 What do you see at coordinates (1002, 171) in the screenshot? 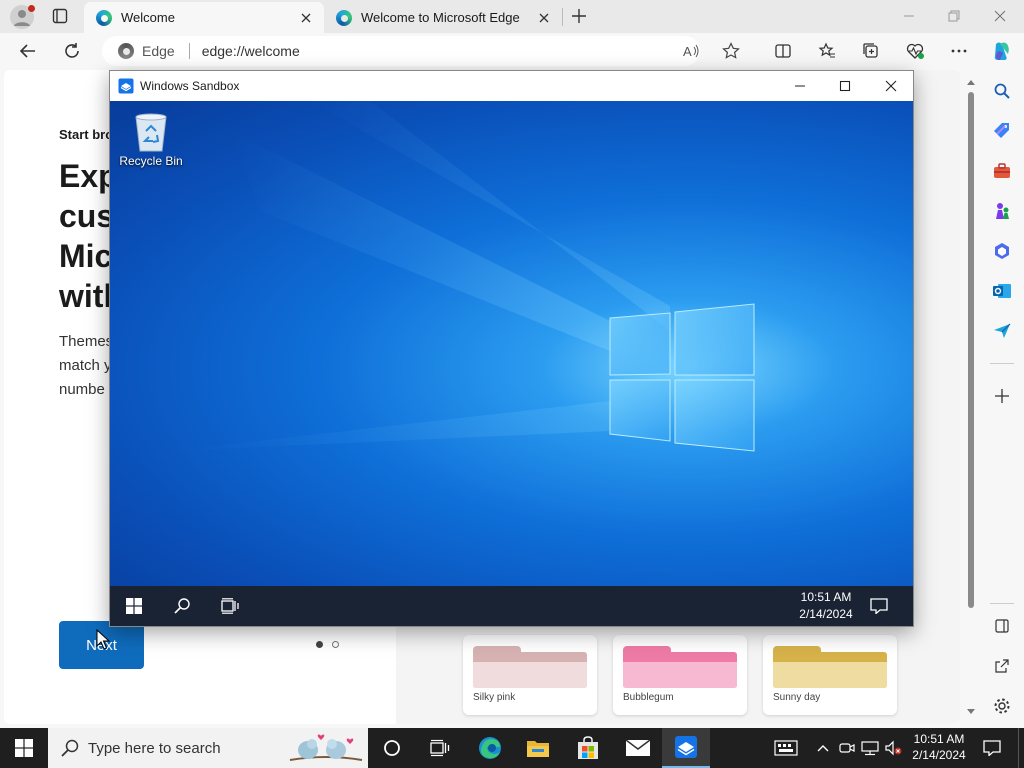
I see `sidebar-tools-button` at bounding box center [1002, 171].